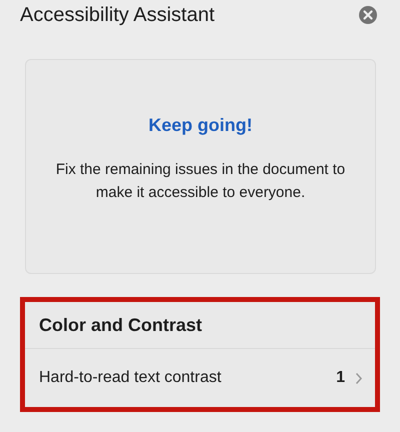 The height and width of the screenshot is (432, 400). Describe the element at coordinates (368, 15) in the screenshot. I see `close-icon` at that location.